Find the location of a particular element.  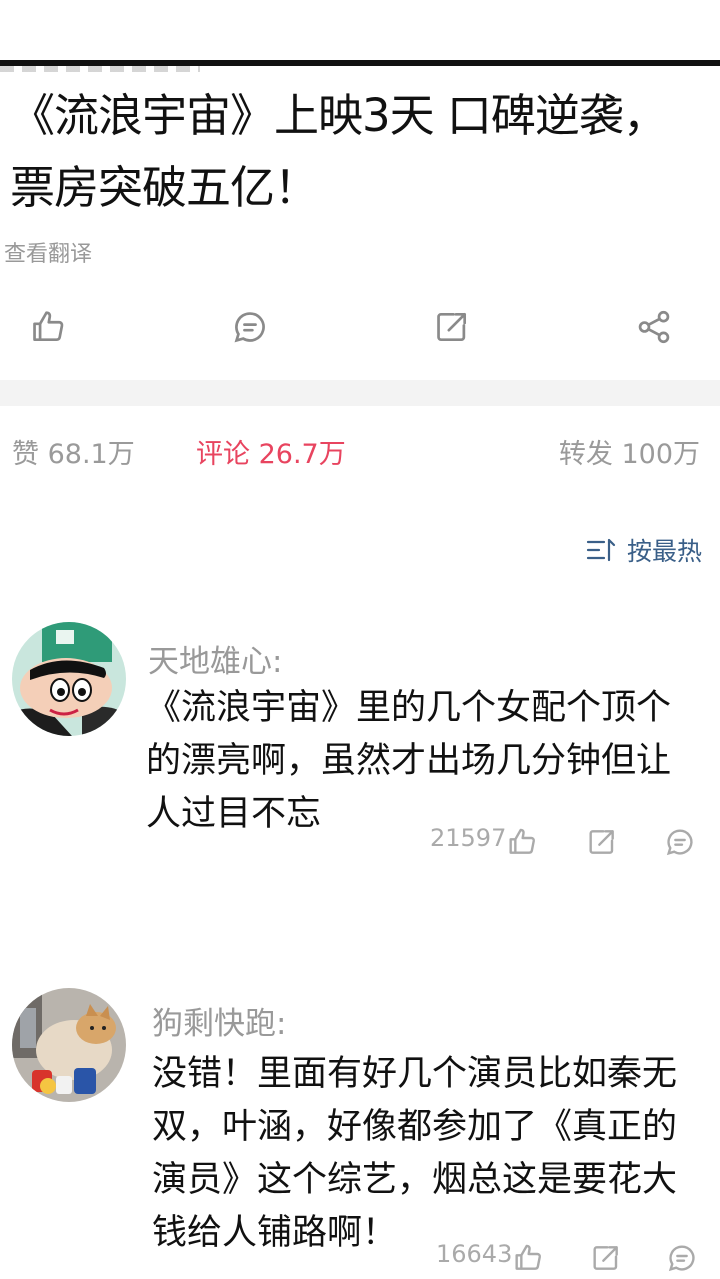

repost-button is located at coordinates (452, 327).